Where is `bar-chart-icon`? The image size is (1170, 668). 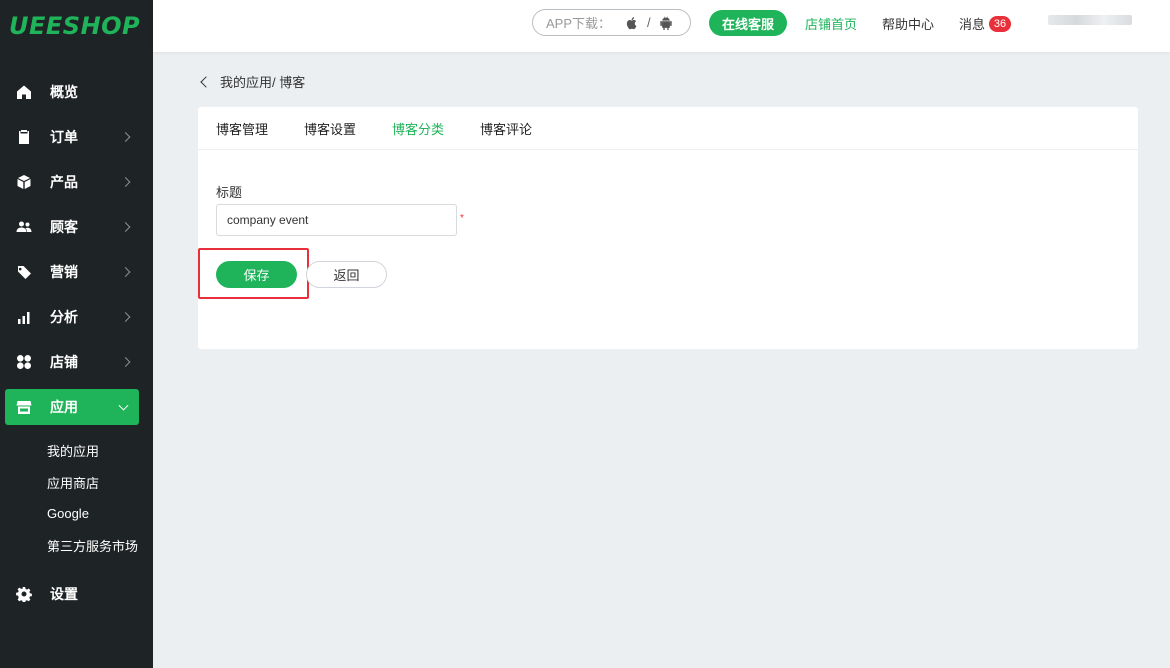 bar-chart-icon is located at coordinates (24, 317).